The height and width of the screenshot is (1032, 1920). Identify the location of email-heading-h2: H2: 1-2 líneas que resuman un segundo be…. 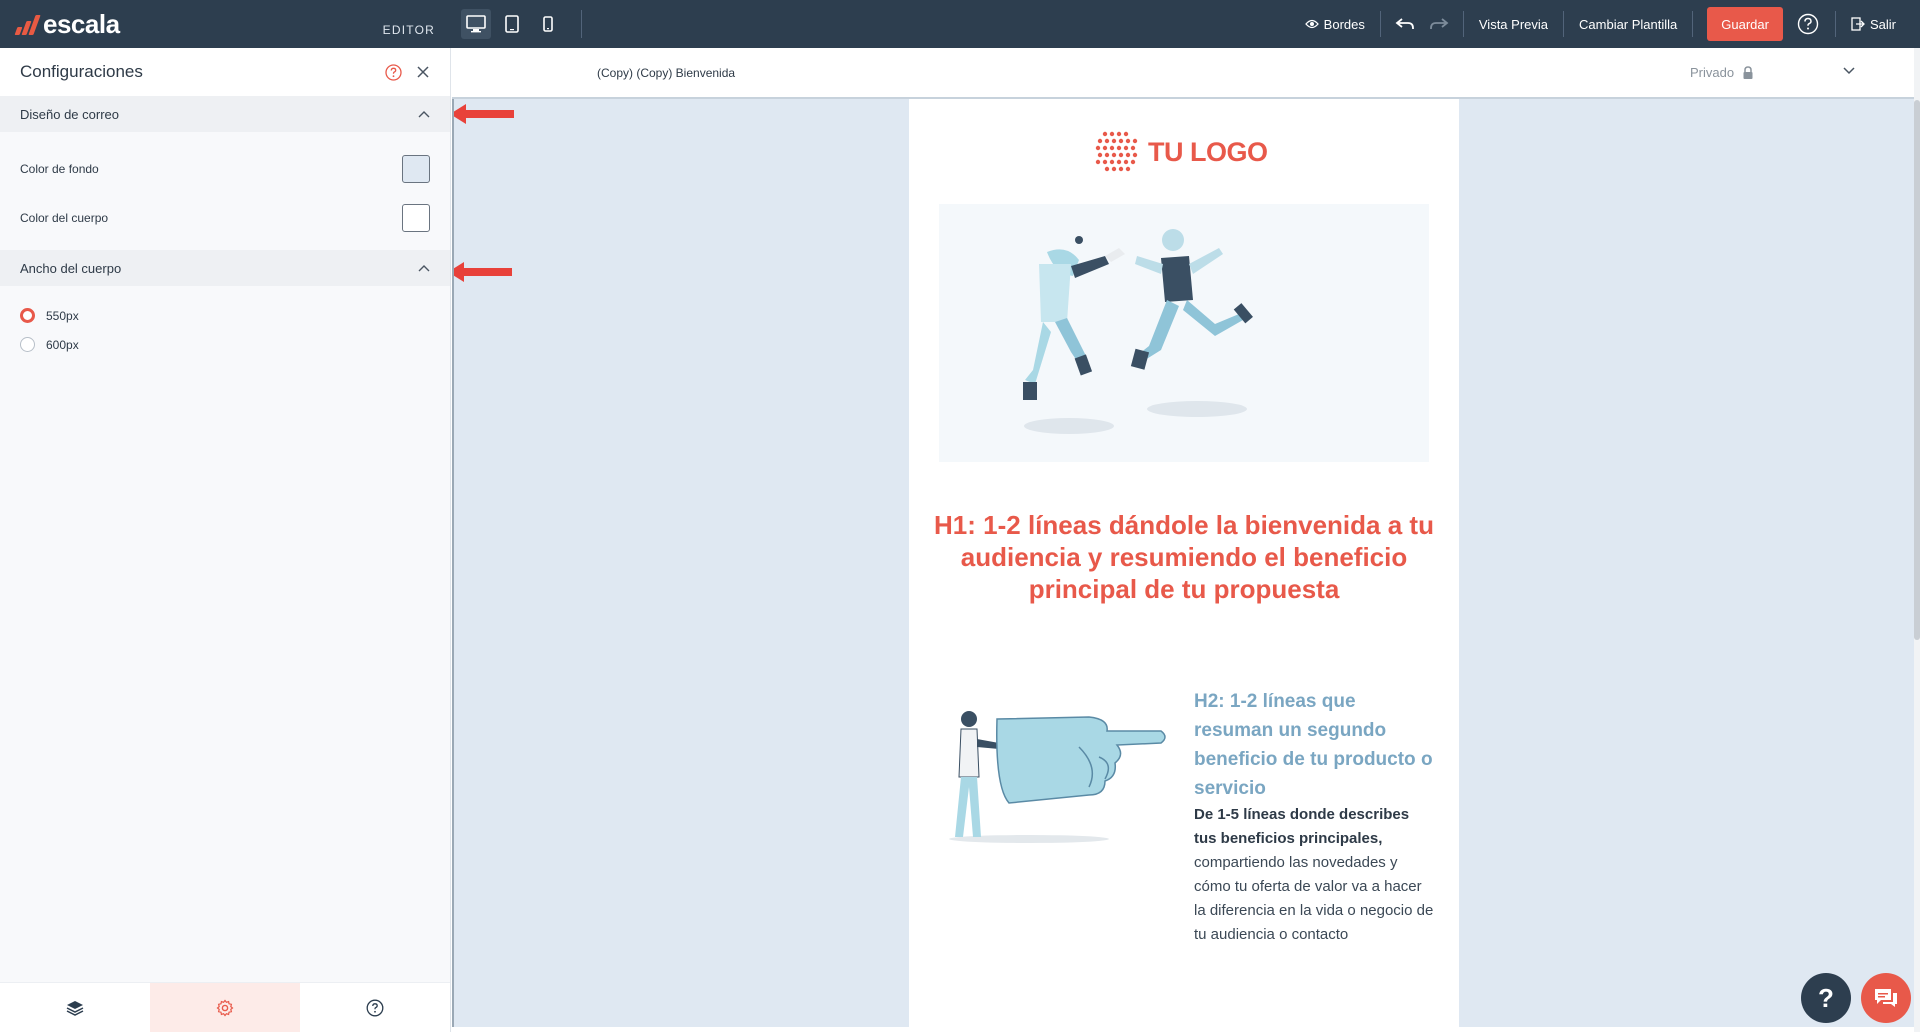
(1314, 745).